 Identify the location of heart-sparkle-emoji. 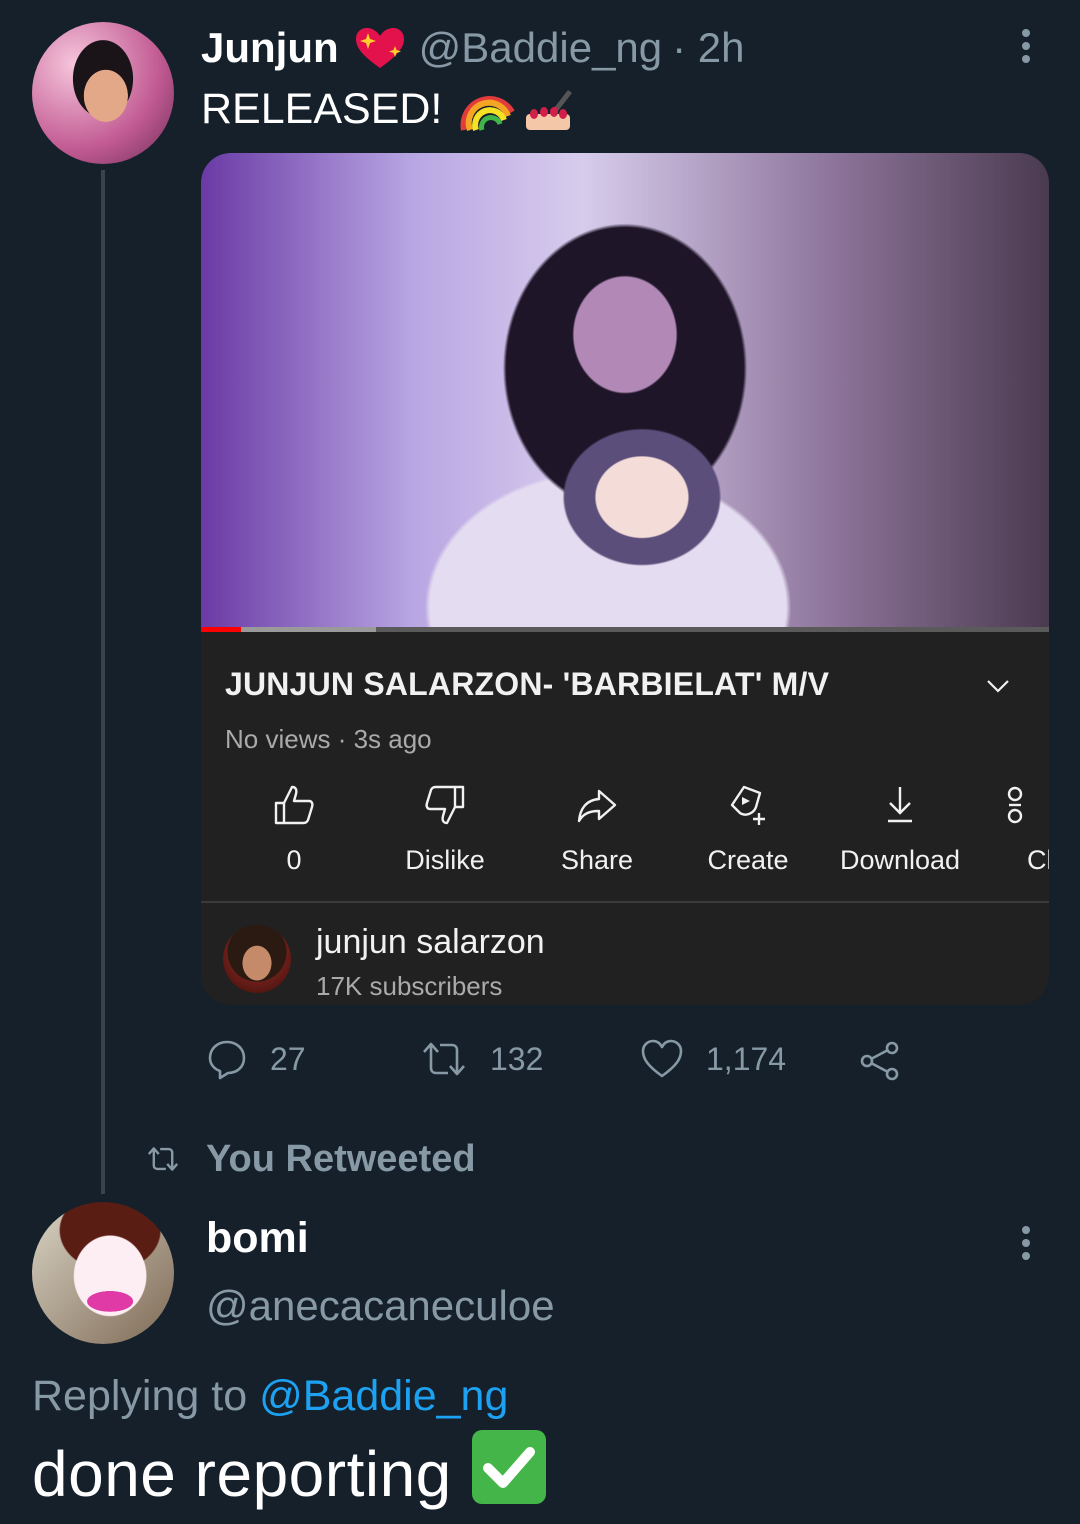
(379, 48).